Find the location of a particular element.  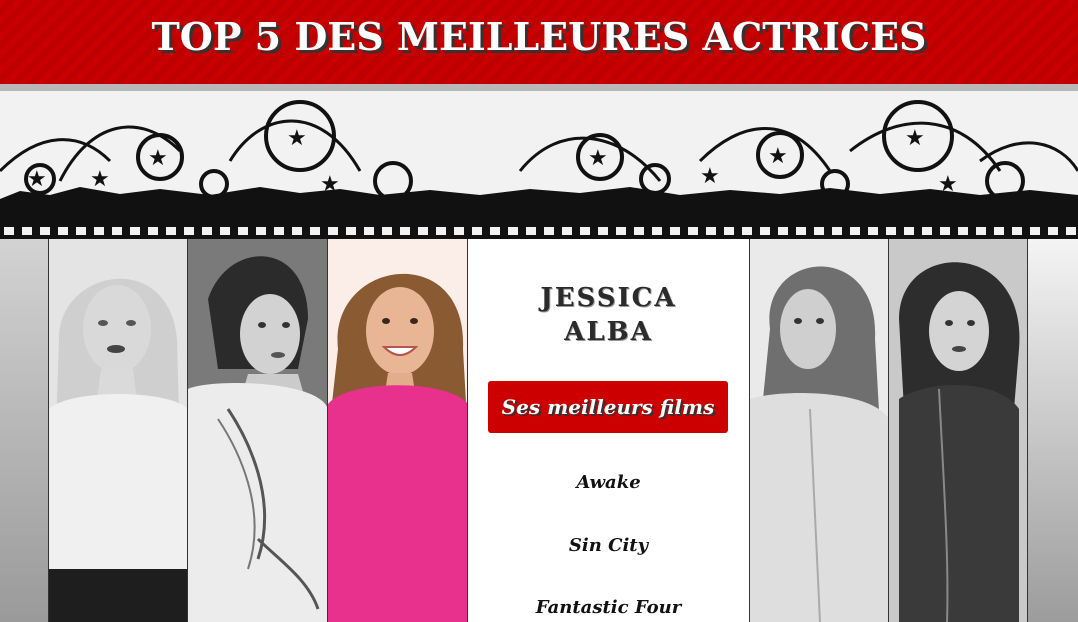

actress-last-name: ALBA is located at coordinates (608, 332).